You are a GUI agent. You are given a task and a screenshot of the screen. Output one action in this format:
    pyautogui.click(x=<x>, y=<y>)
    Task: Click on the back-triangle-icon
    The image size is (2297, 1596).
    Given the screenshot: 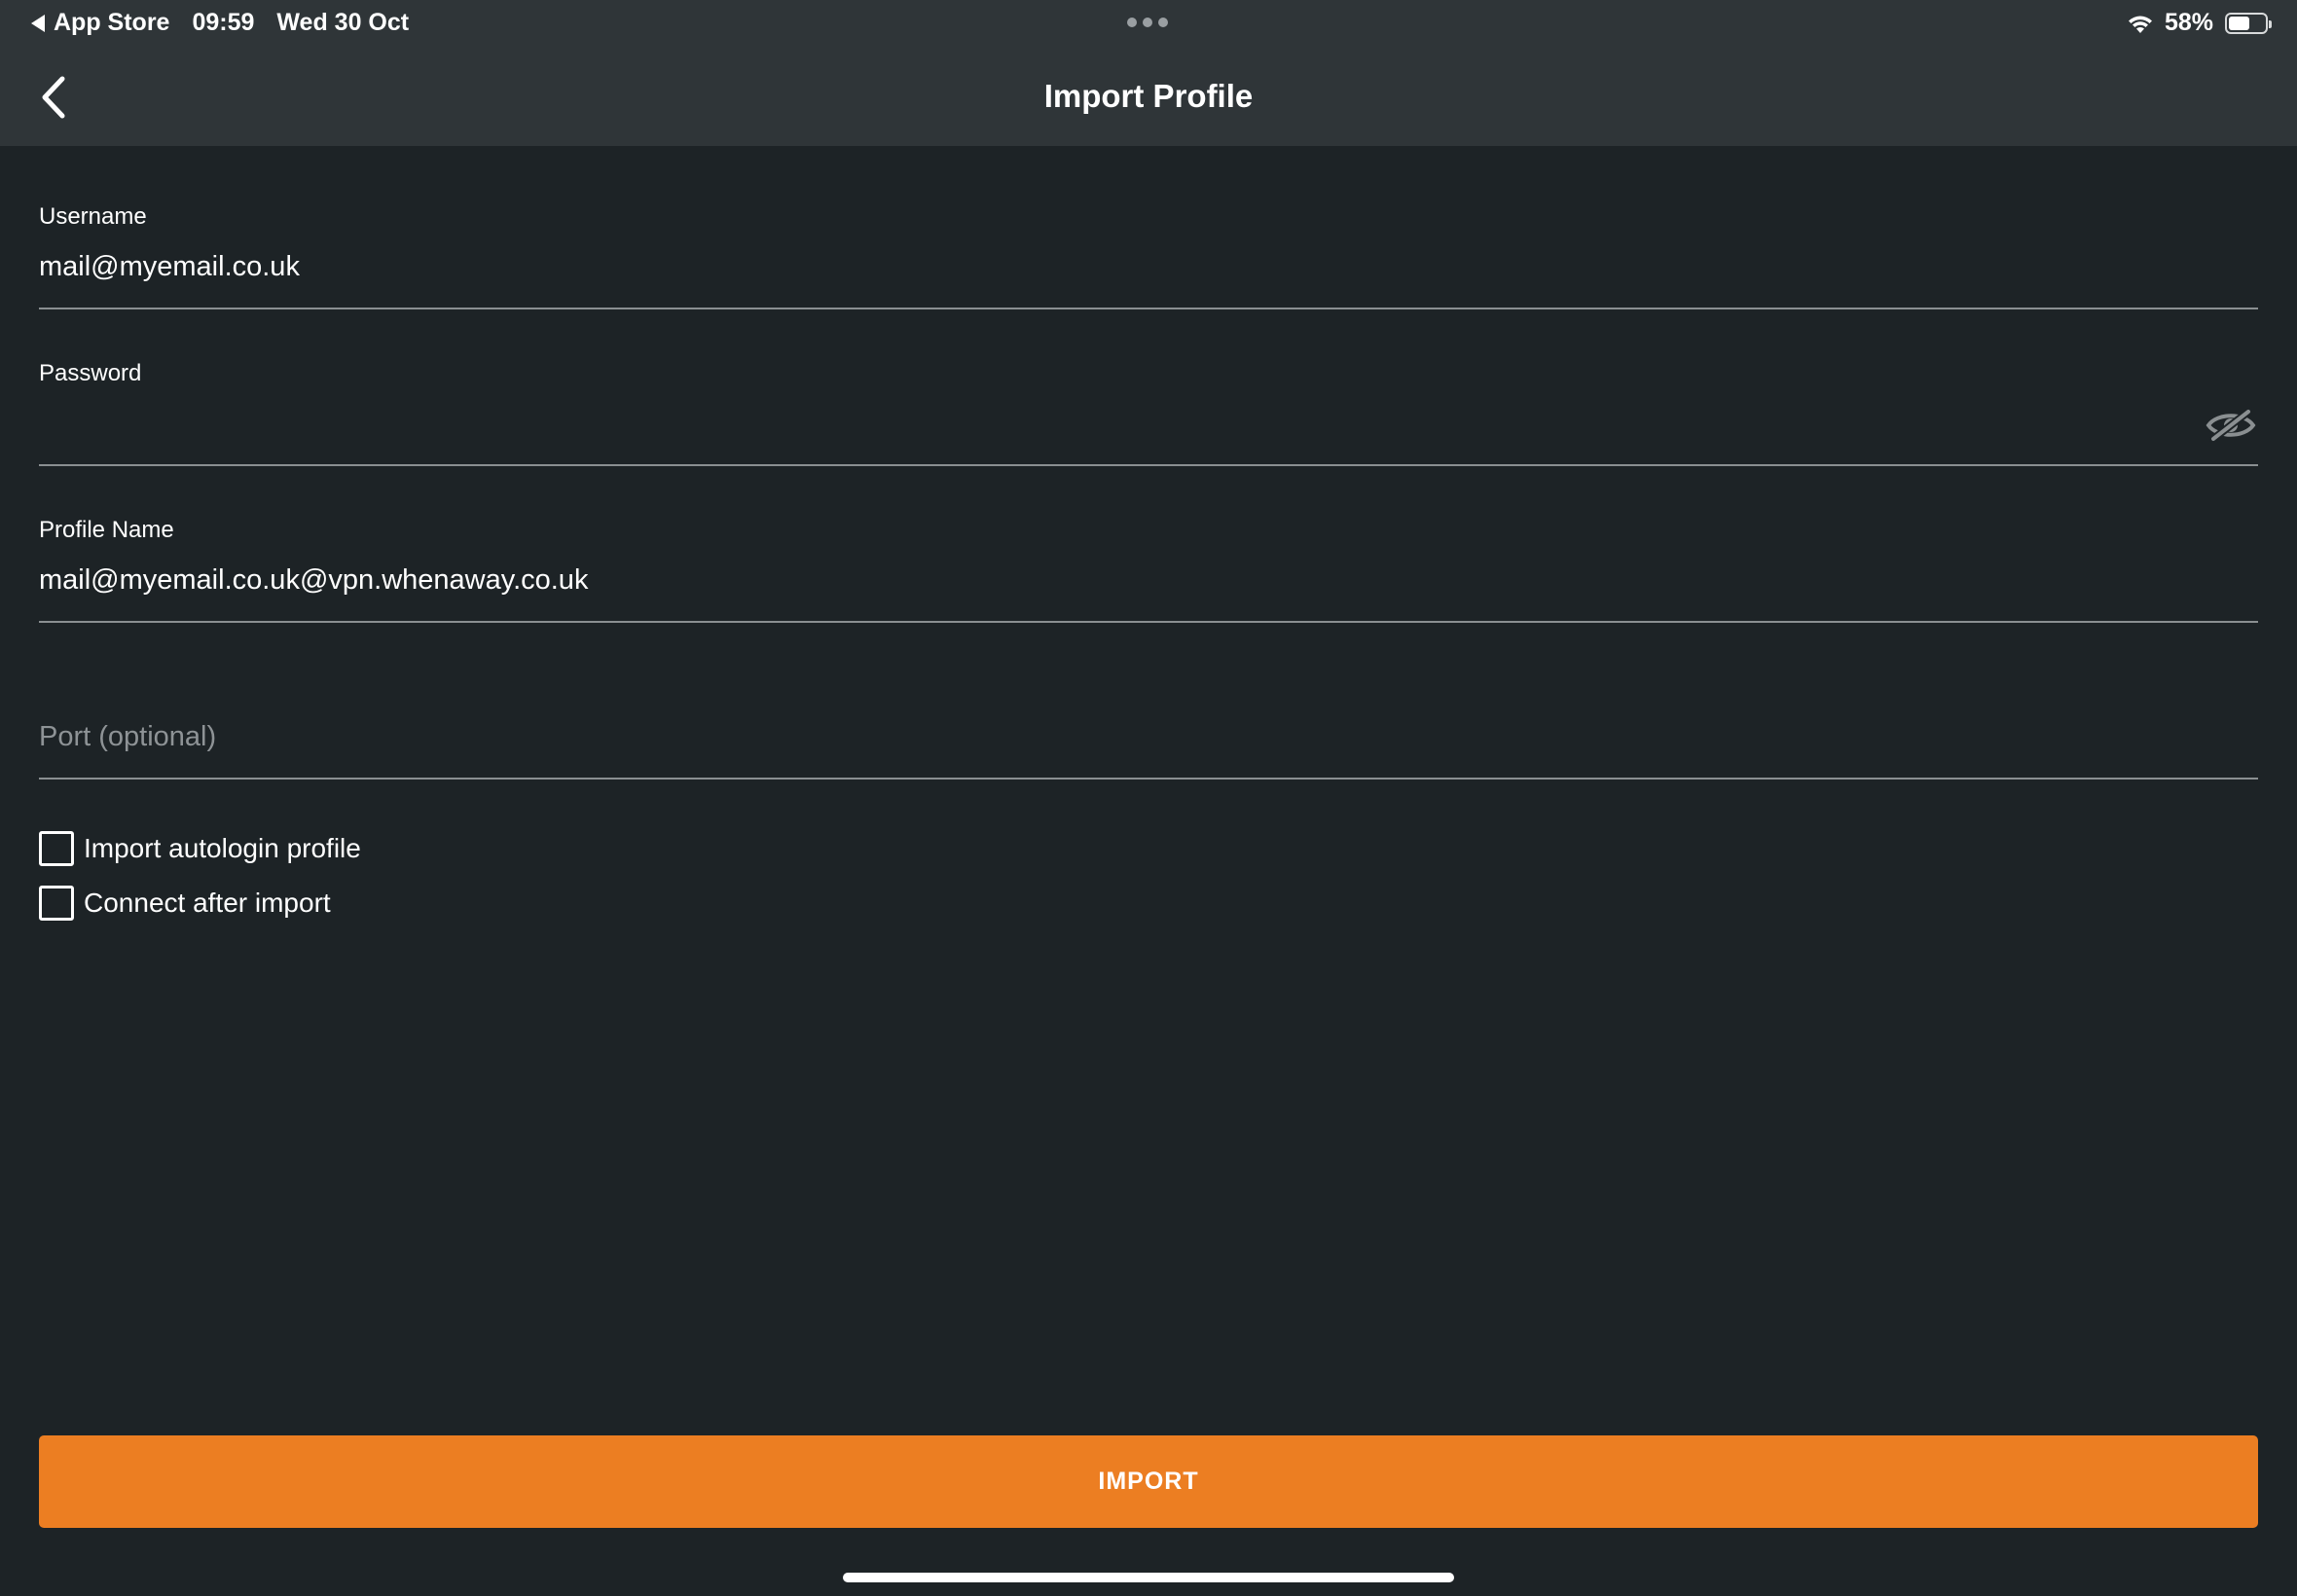 What is the action you would take?
    pyautogui.click(x=38, y=23)
    